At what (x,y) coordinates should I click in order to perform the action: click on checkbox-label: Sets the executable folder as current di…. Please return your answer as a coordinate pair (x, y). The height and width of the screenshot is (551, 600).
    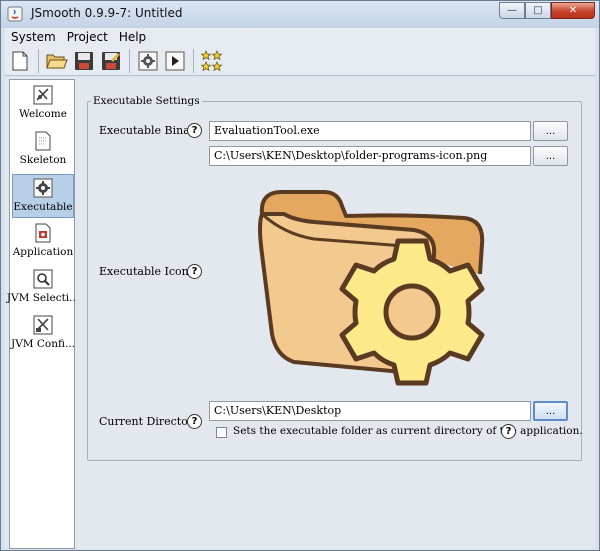
    Looking at the image, I should click on (408, 431).